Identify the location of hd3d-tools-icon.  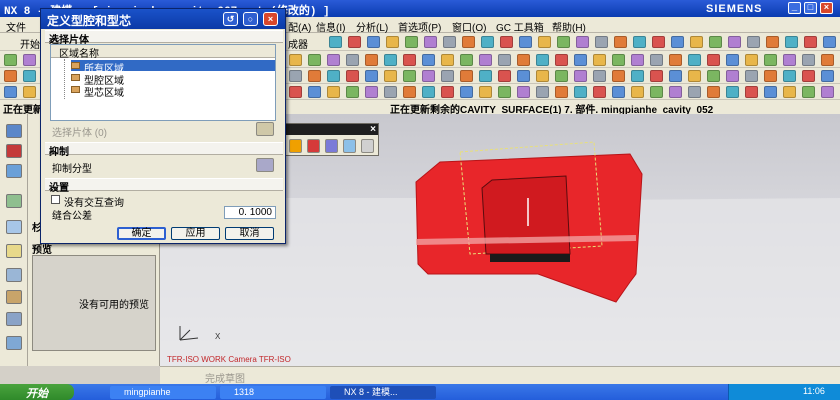
(14, 227).